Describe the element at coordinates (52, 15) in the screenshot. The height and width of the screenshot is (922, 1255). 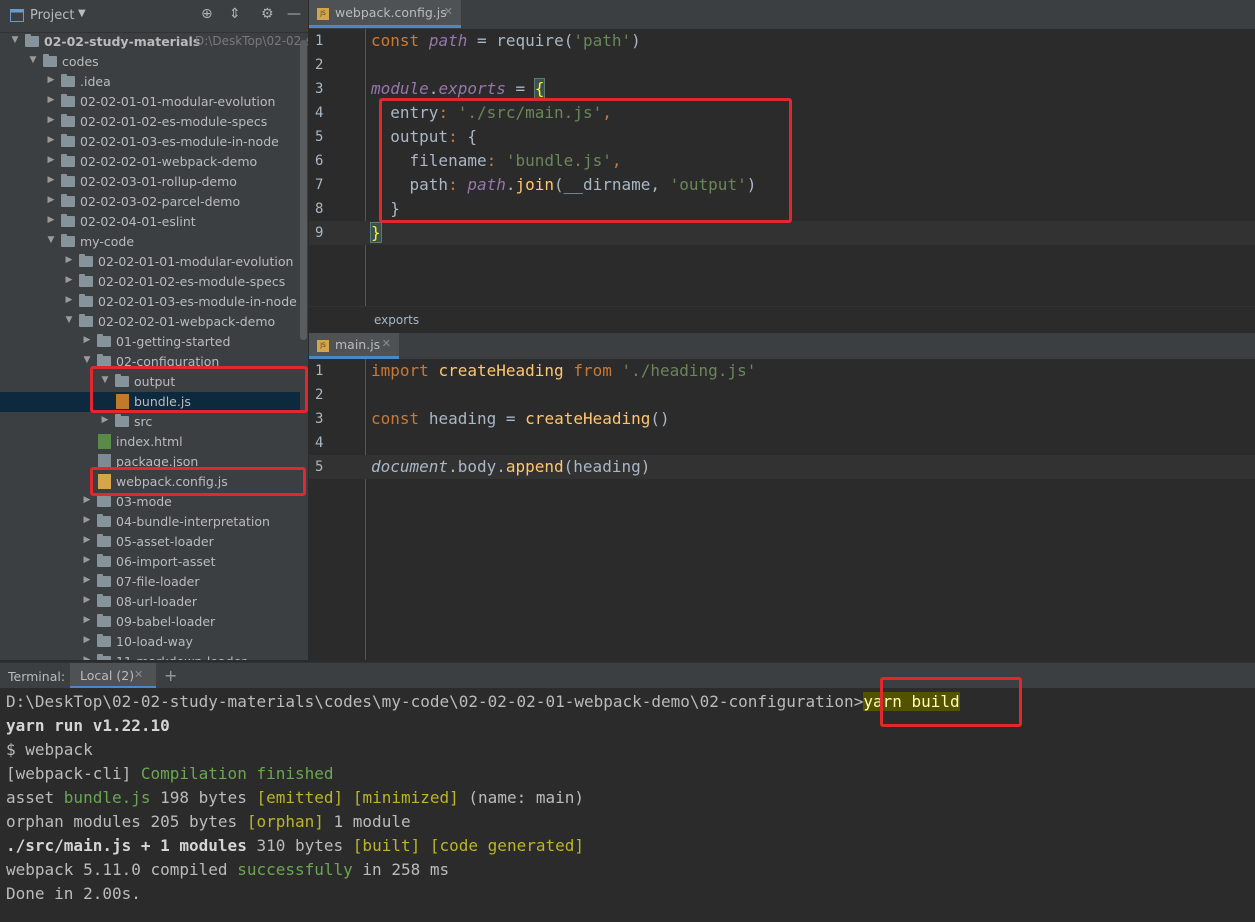
I see `project-panel-title: Project` at that location.